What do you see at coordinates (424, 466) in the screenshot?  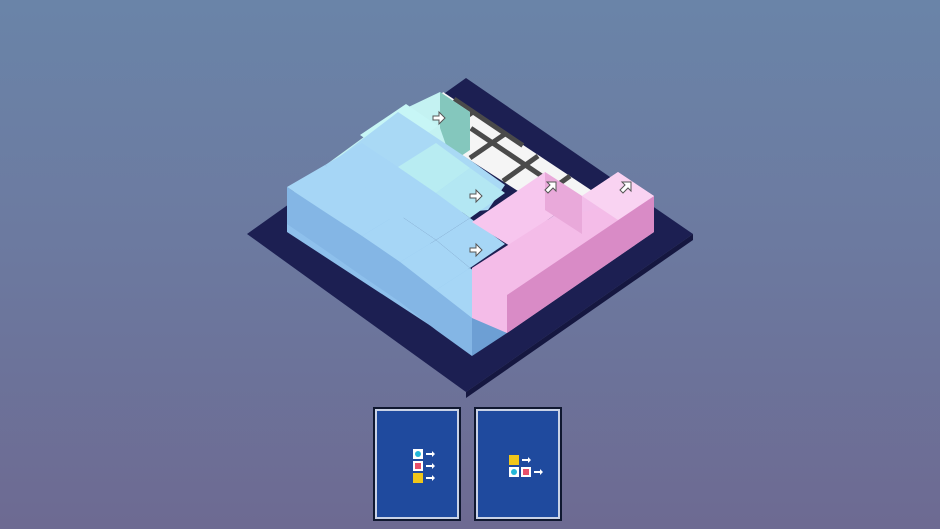 I see `three-blocks-arrow-right-icon` at bounding box center [424, 466].